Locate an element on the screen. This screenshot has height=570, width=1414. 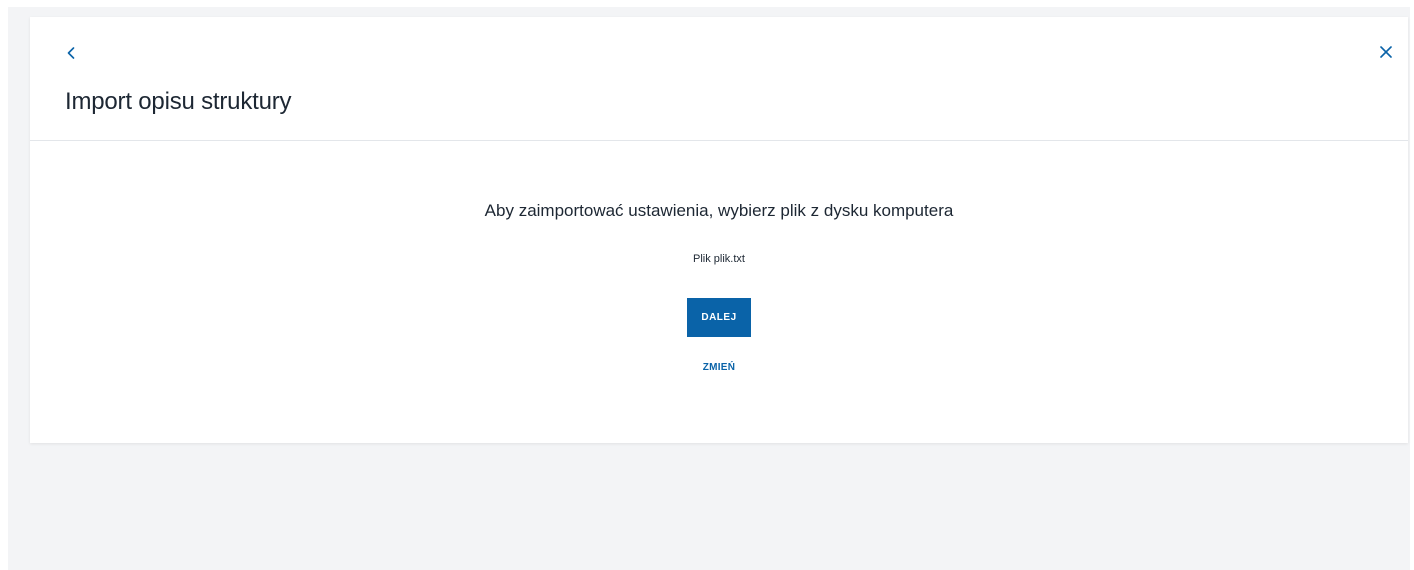
change-file-link: ZMIEŃ is located at coordinates (719, 367).